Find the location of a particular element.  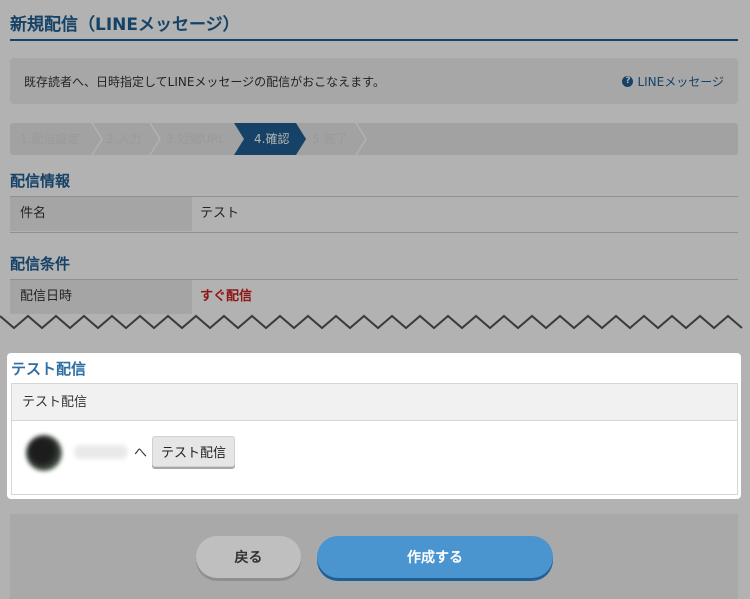

table-row: へ テスト配信 is located at coordinates (374, 458).